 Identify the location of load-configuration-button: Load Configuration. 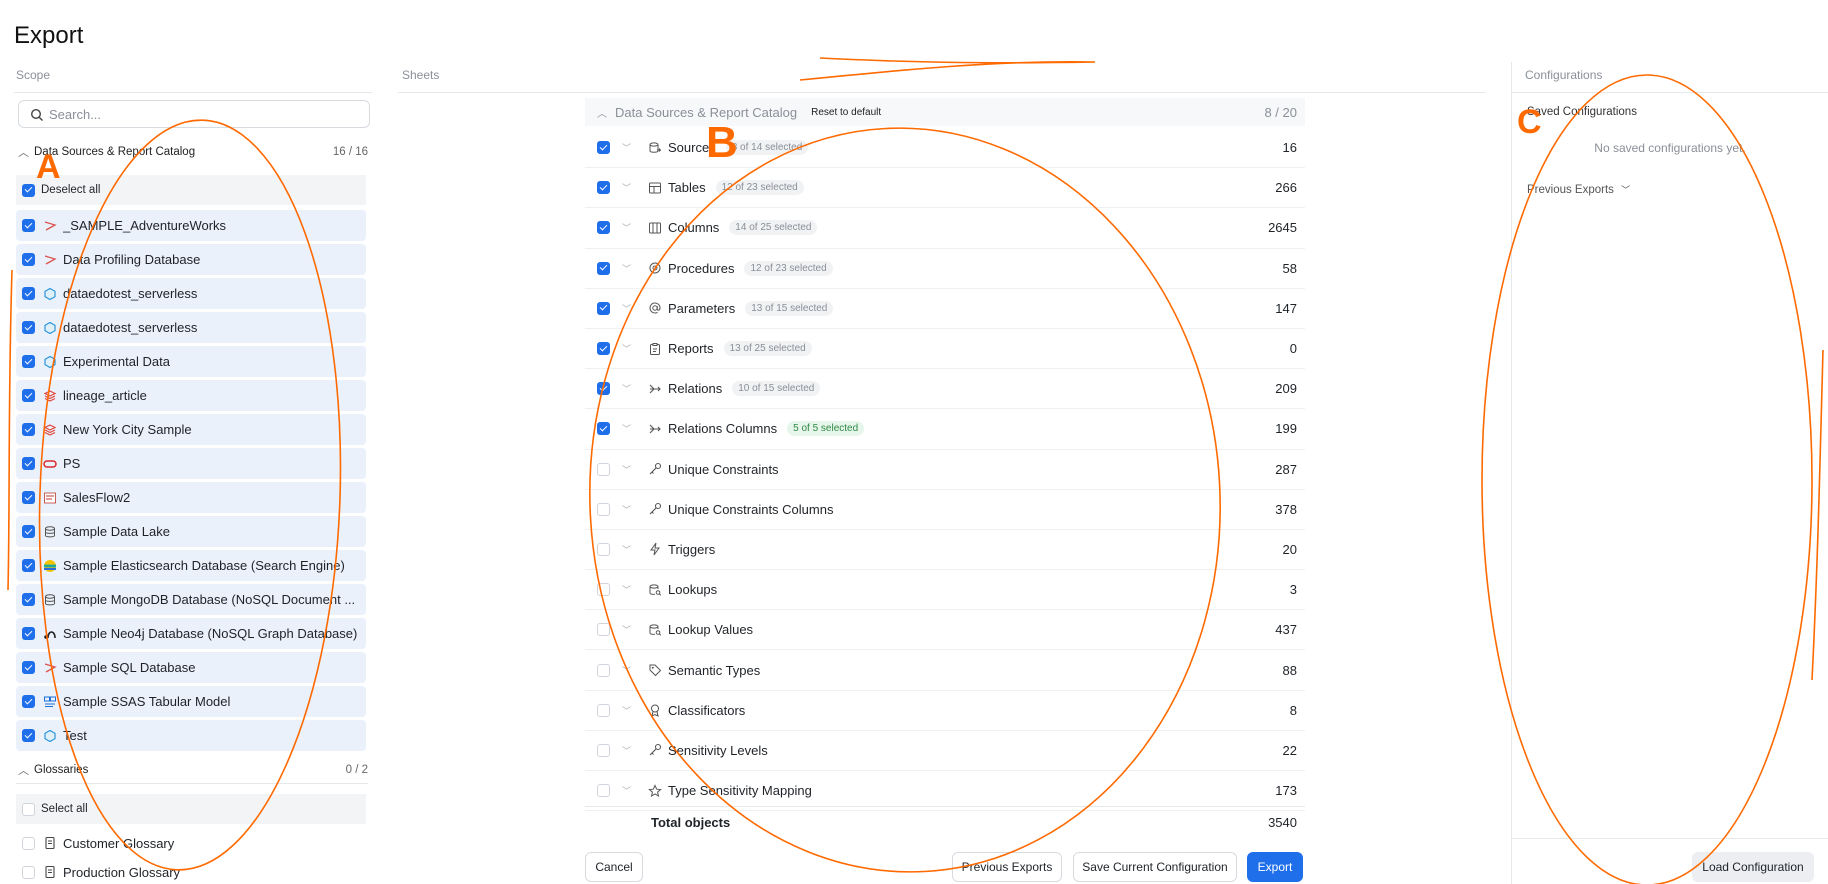
(1753, 867).